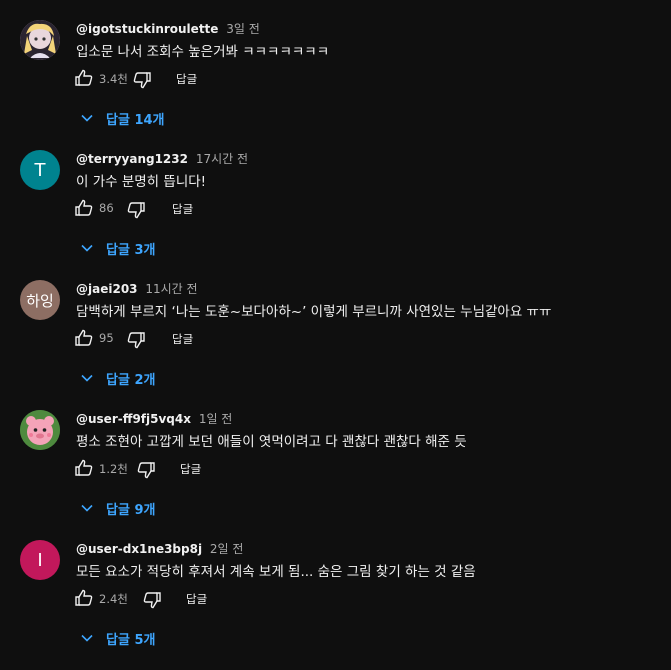 This screenshot has height=670, width=671. What do you see at coordinates (132, 159) in the screenshot?
I see `comment-author: @terryyang1232` at bounding box center [132, 159].